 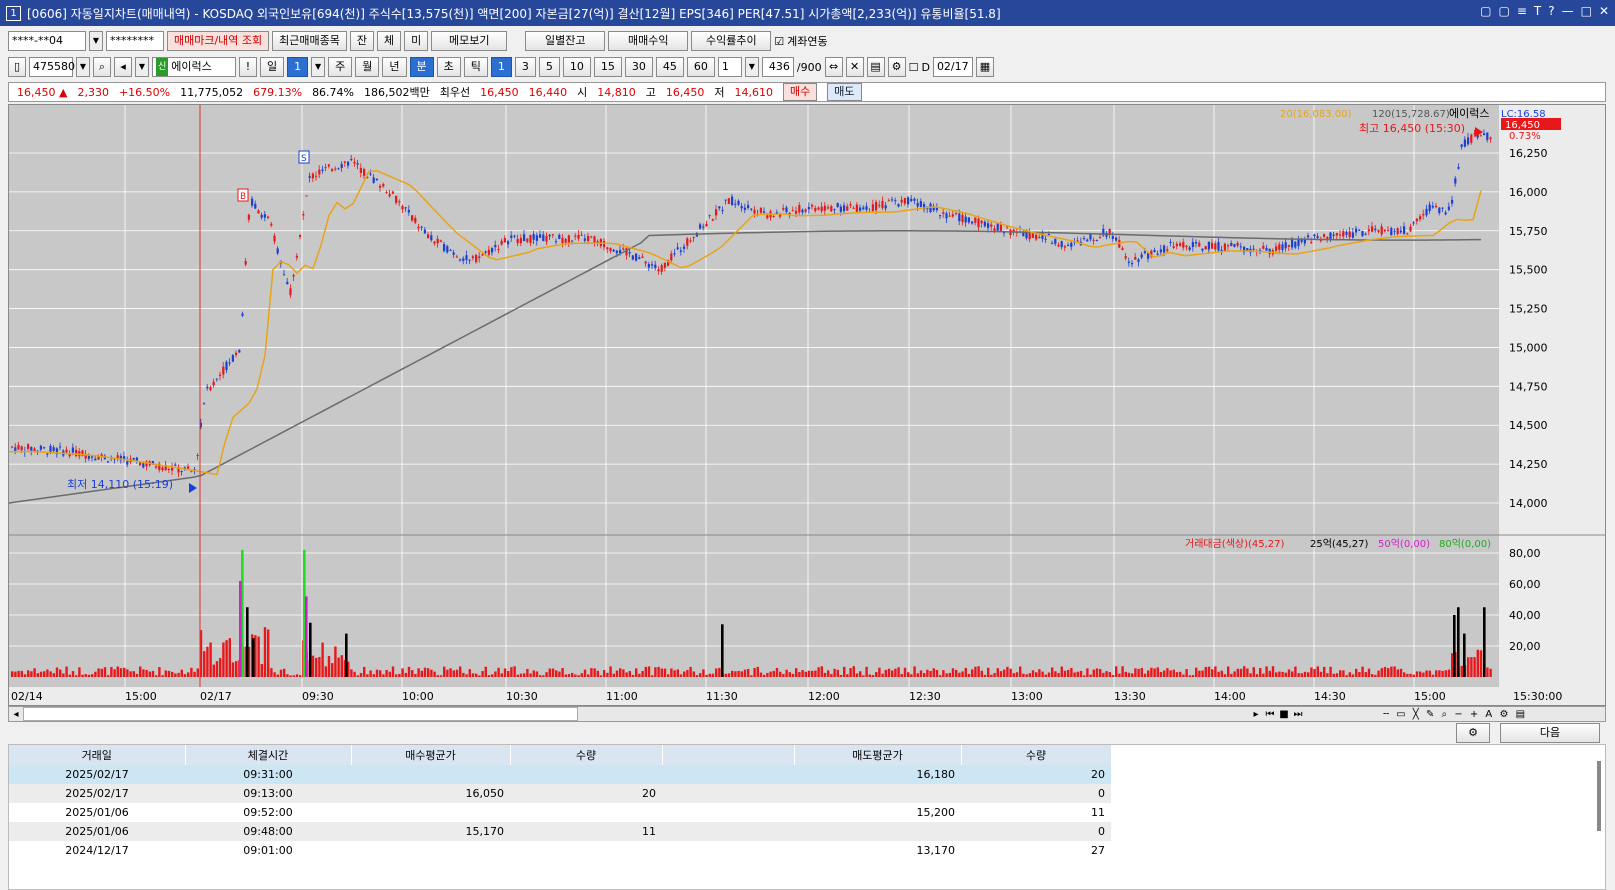 What do you see at coordinates (1550, 733) in the screenshot?
I see `next-button: 다음` at bounding box center [1550, 733].